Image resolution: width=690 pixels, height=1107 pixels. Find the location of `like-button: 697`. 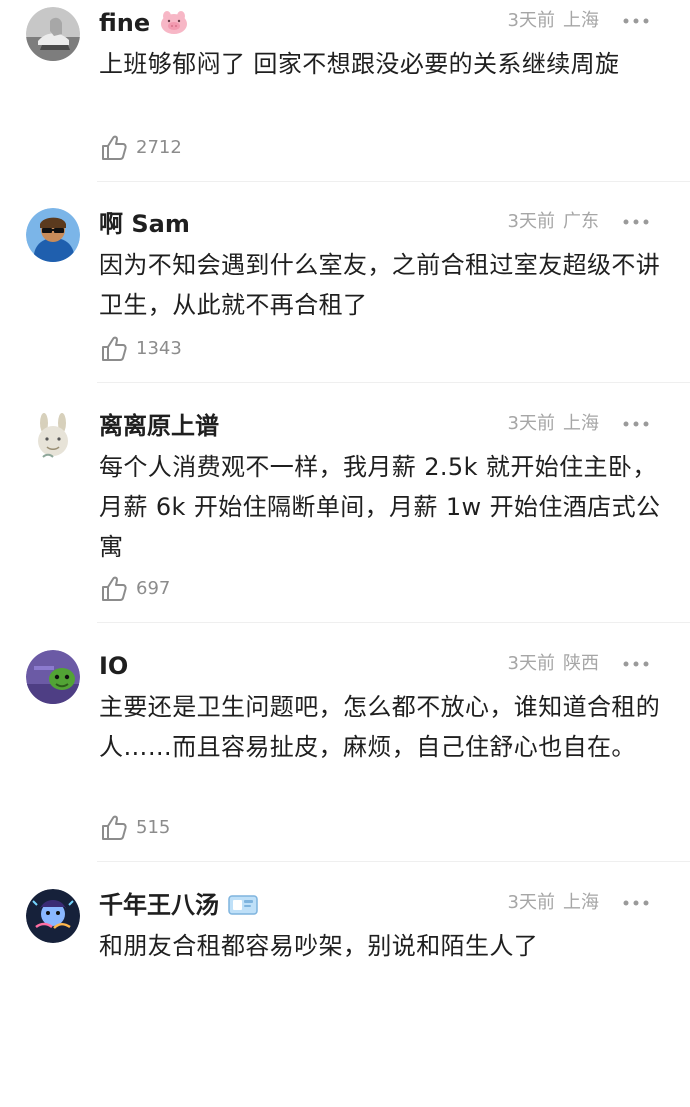

like-button: 697 is located at coordinates (135, 589).